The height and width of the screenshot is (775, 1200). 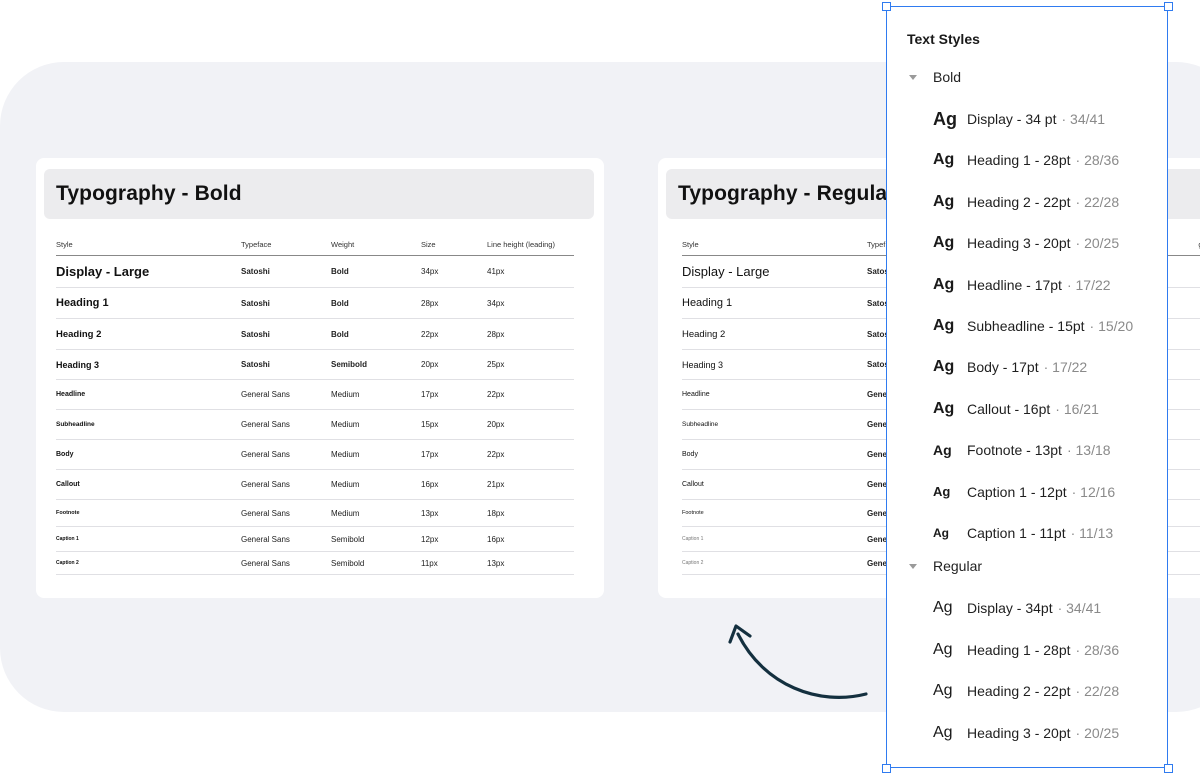 I want to click on table-cell: Caption 2, so click(x=774, y=563).